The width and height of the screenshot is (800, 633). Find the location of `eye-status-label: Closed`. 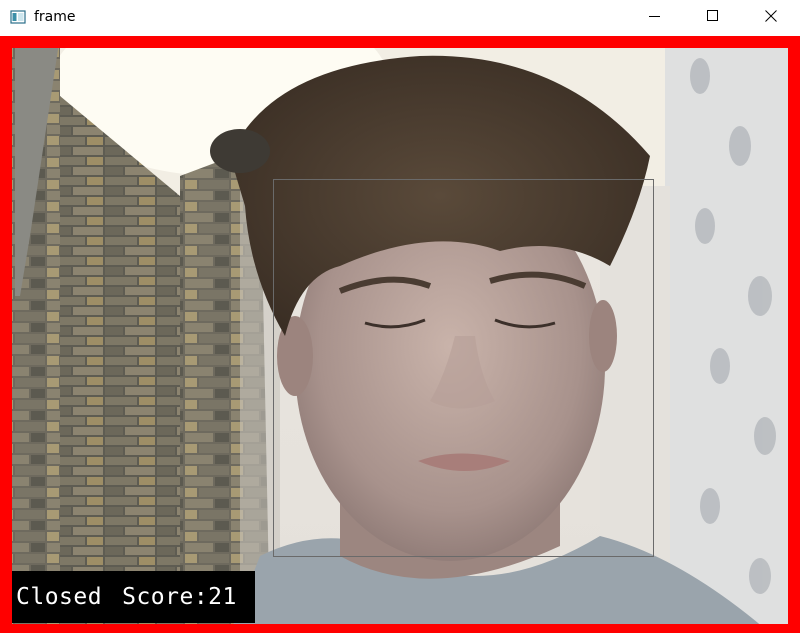

eye-status-label: Closed is located at coordinates (59, 597).